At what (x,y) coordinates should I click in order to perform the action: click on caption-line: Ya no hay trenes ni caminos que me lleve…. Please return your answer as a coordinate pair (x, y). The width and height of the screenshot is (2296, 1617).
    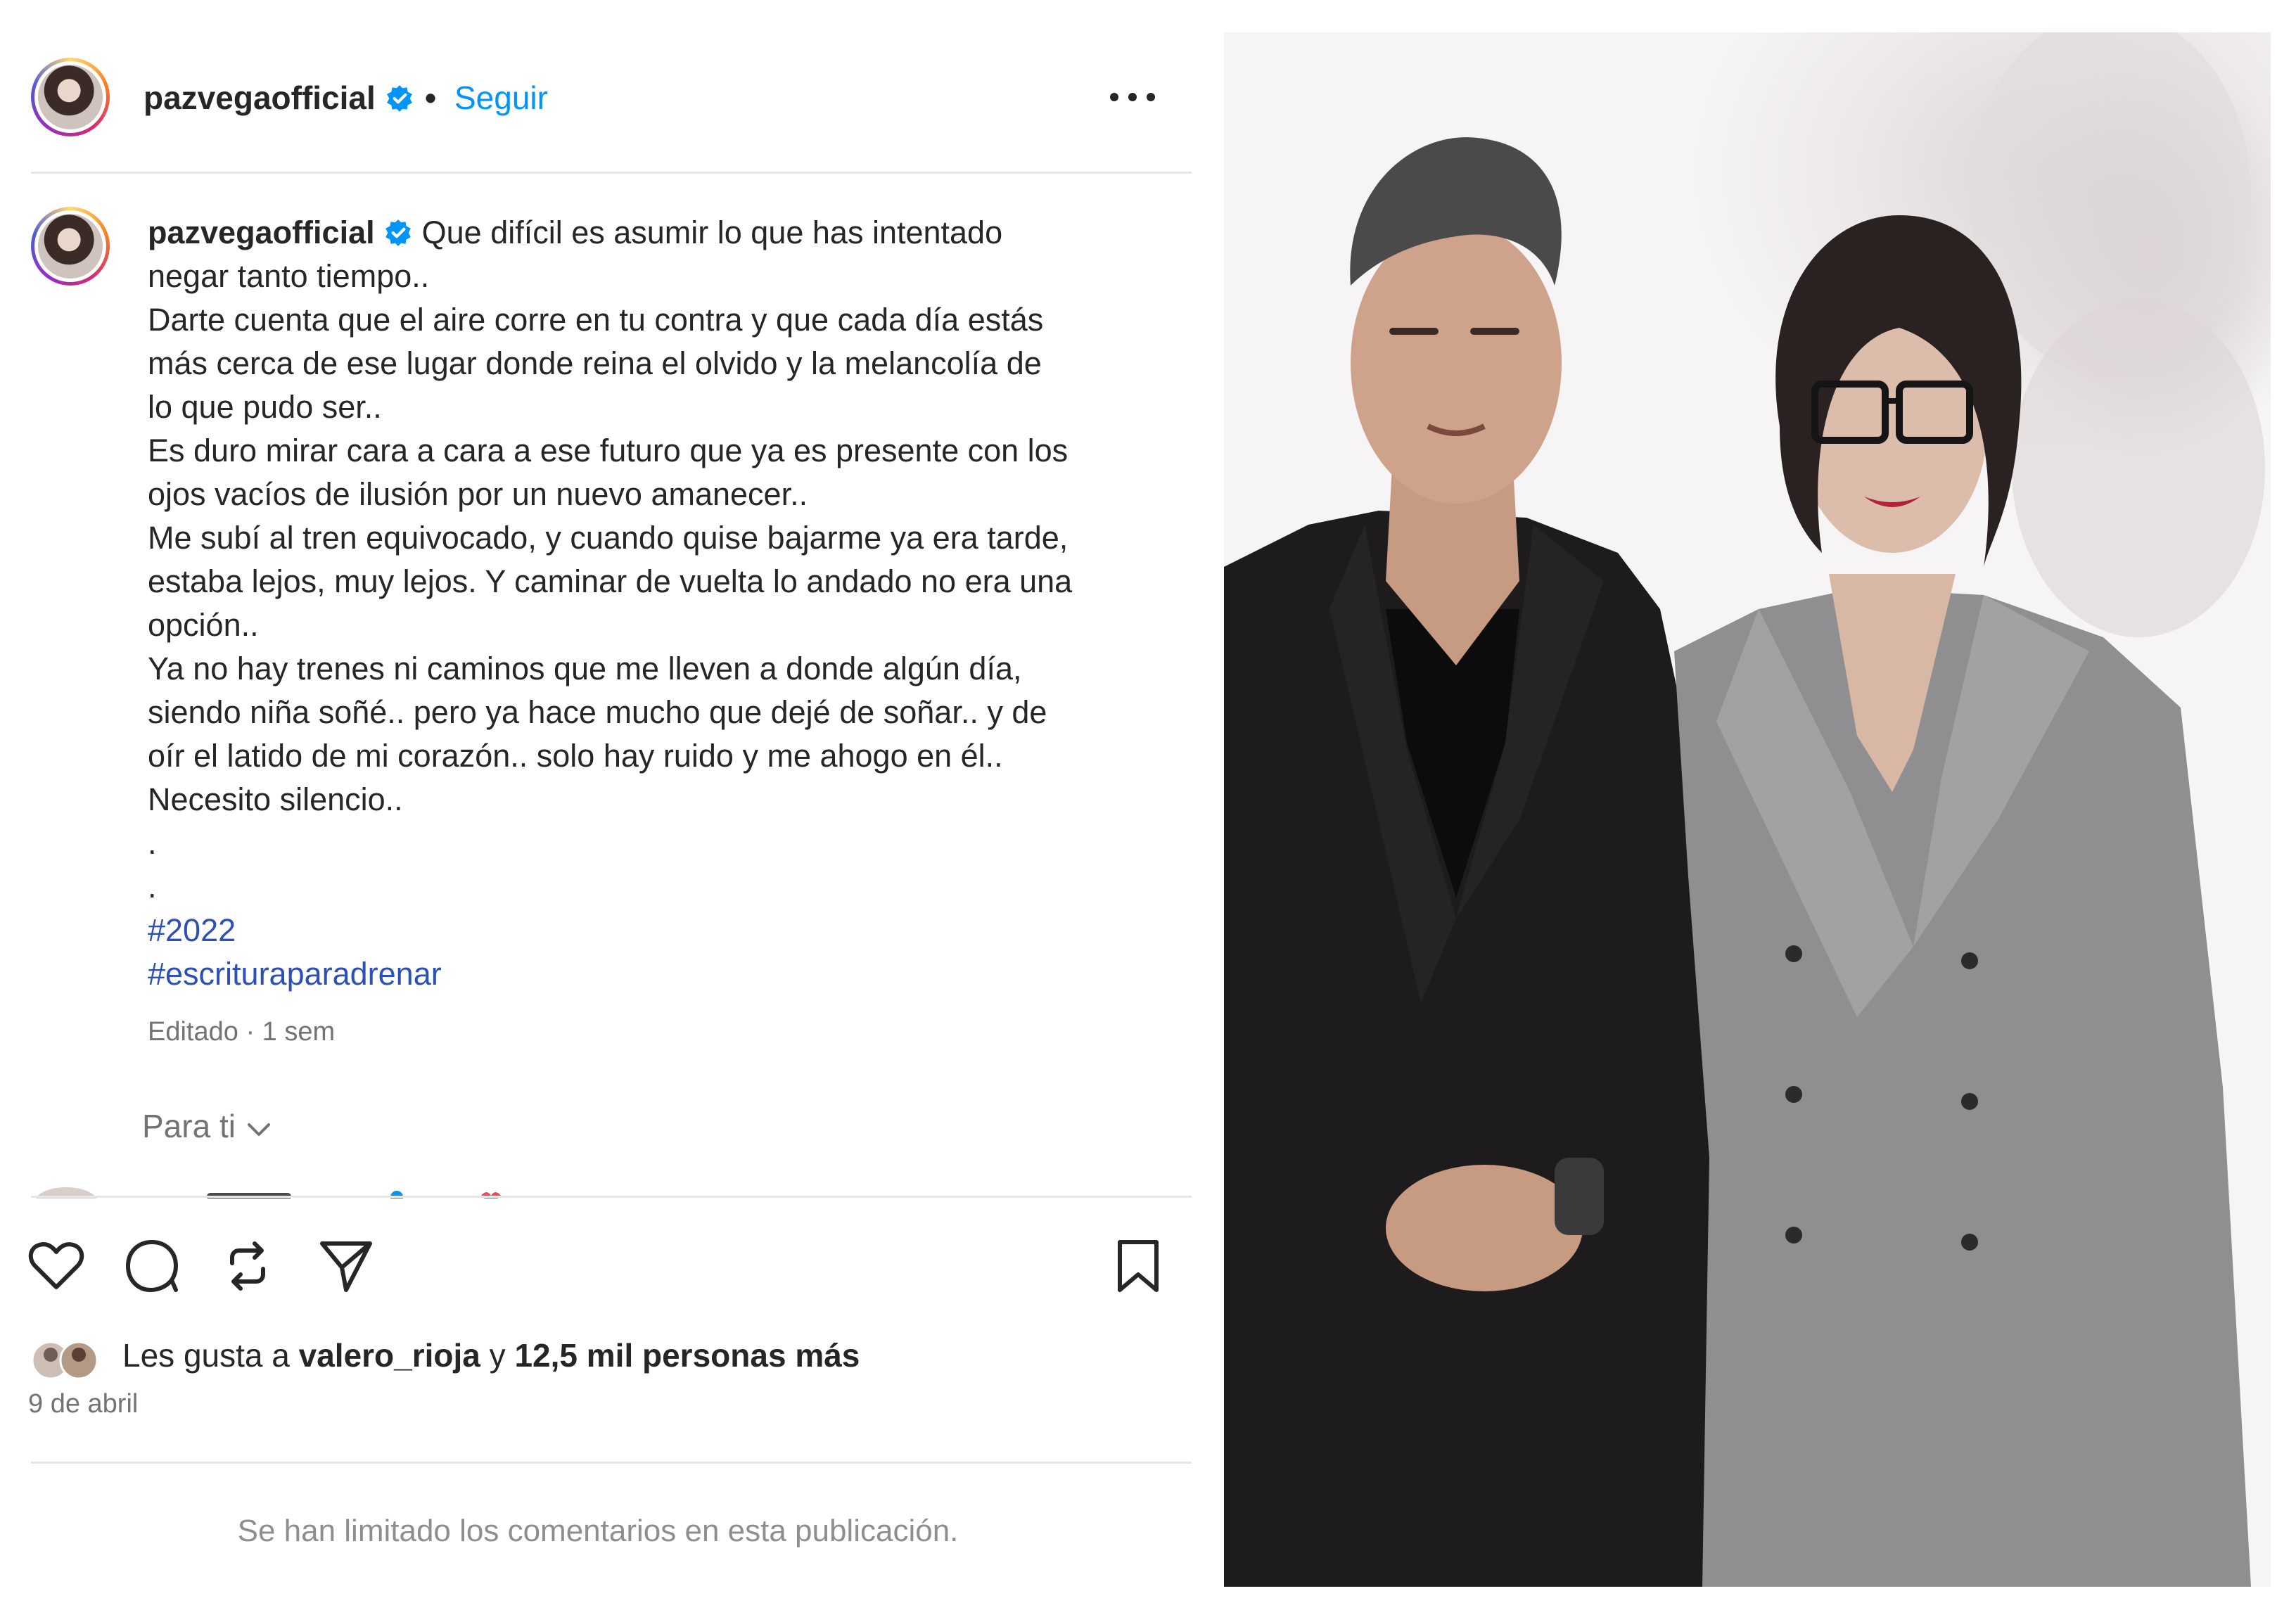
    Looking at the image, I should click on (585, 668).